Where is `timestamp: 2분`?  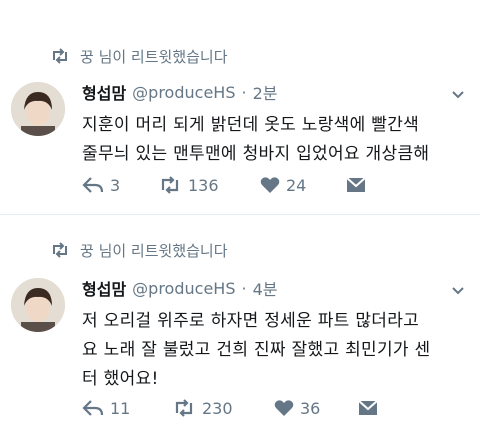
timestamp: 2분 is located at coordinates (265, 92).